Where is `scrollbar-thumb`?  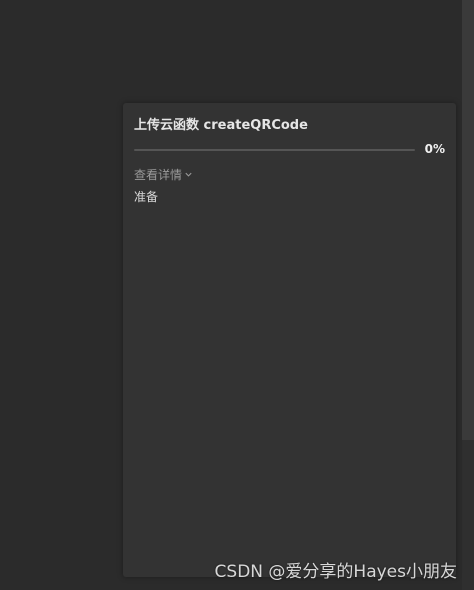
scrollbar-thumb is located at coordinates (468, 220).